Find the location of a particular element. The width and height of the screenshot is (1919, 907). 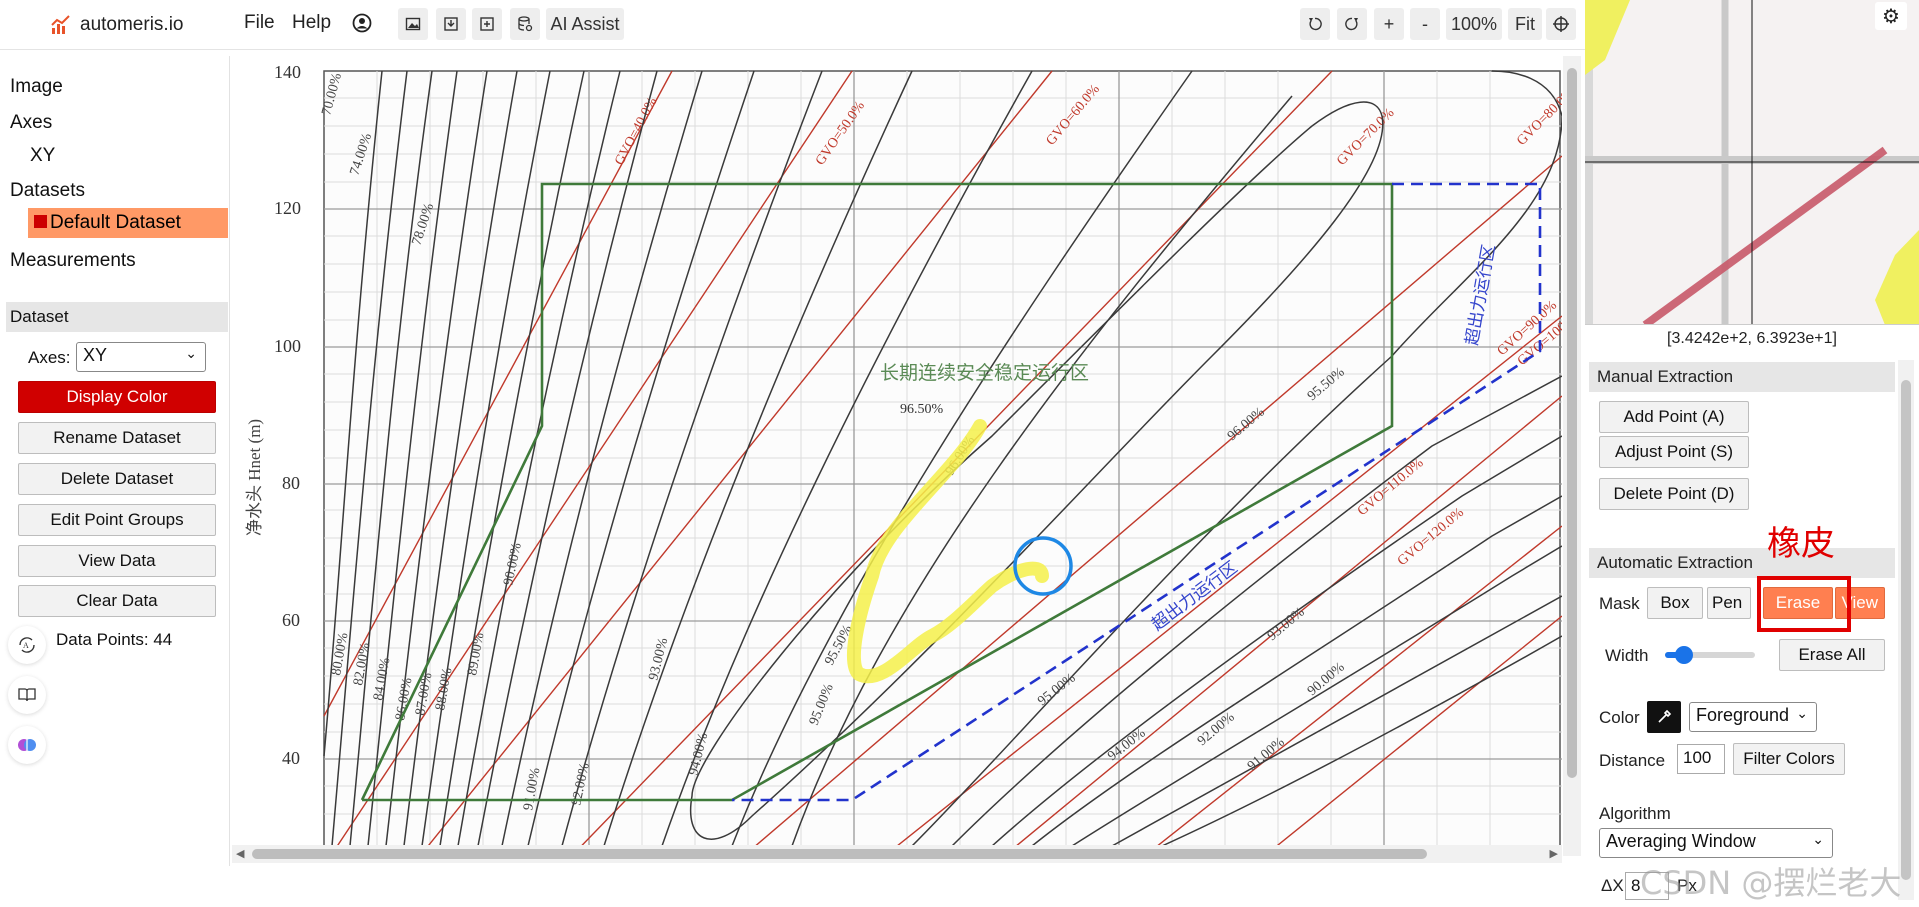

app-logo: automeris.io is located at coordinates (117, 25).